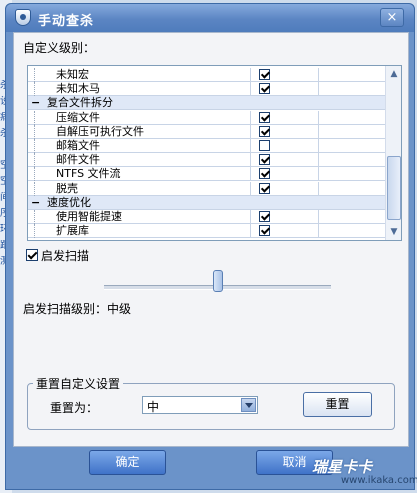 The image size is (417, 493). What do you see at coordinates (392, 17) in the screenshot?
I see `close-button: ×` at bounding box center [392, 17].